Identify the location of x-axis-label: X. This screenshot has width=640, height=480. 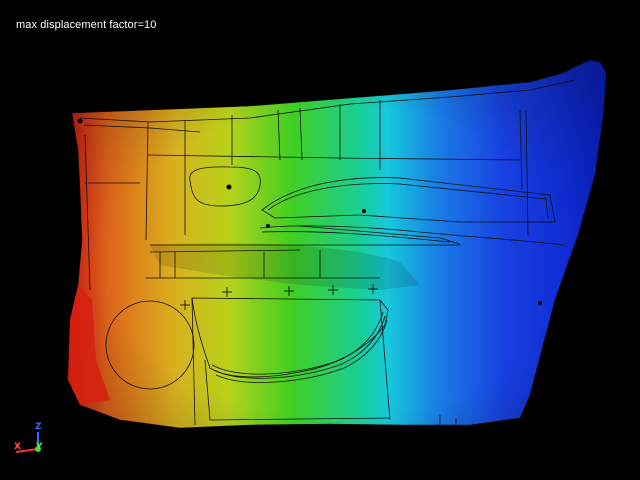
(17, 447).